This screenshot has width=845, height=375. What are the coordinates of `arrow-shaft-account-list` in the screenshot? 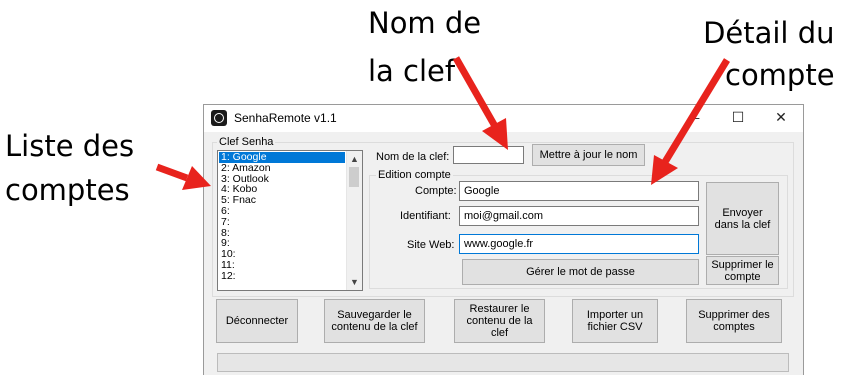 It's located at (172, 172).